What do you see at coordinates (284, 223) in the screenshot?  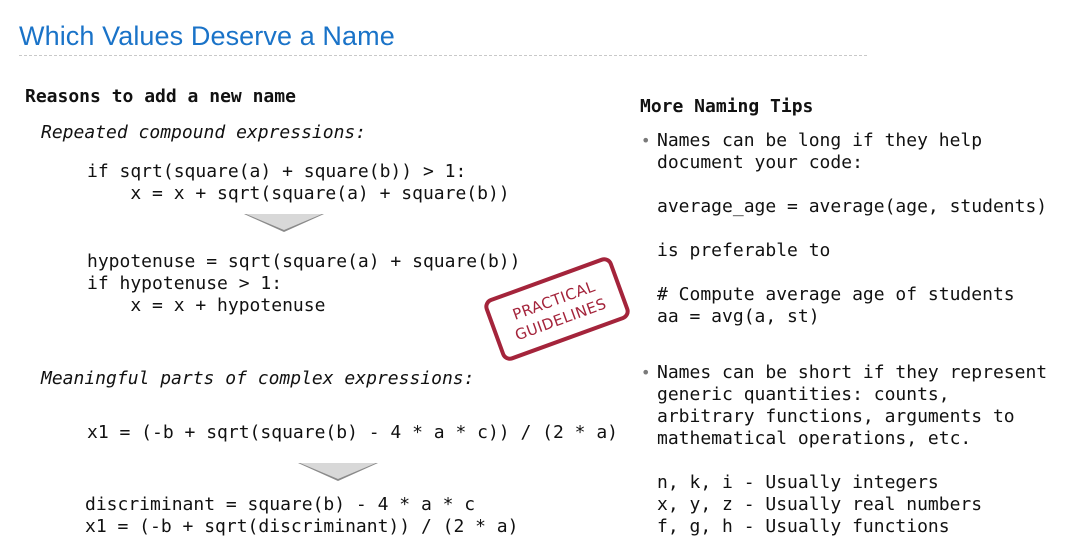 I see `down-arrow-icon` at bounding box center [284, 223].